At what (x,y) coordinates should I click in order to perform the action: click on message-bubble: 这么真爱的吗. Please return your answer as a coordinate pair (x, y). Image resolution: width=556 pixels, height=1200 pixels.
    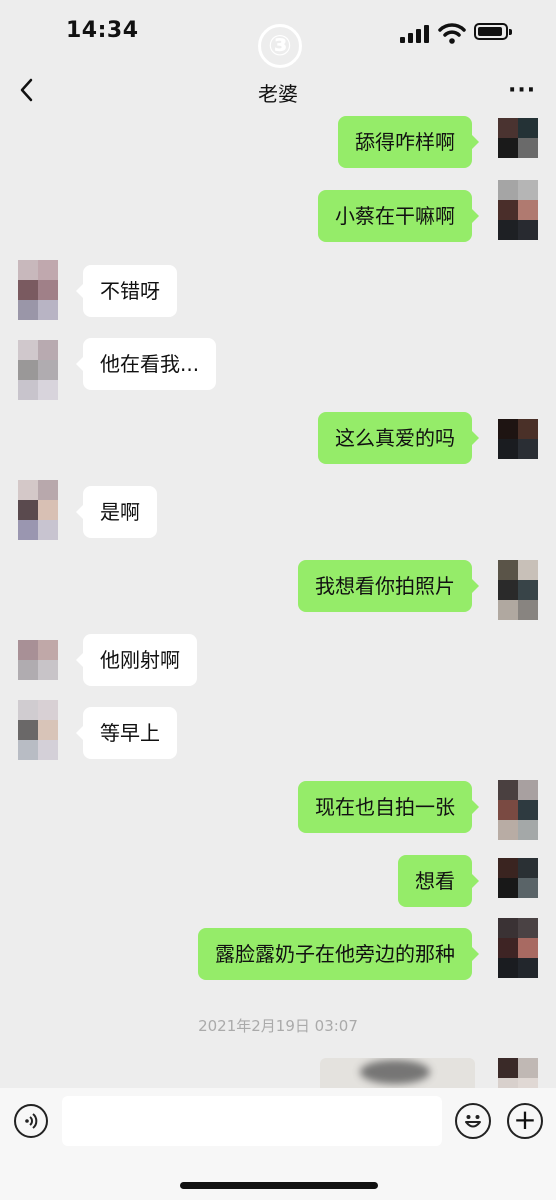
    Looking at the image, I should click on (398, 438).